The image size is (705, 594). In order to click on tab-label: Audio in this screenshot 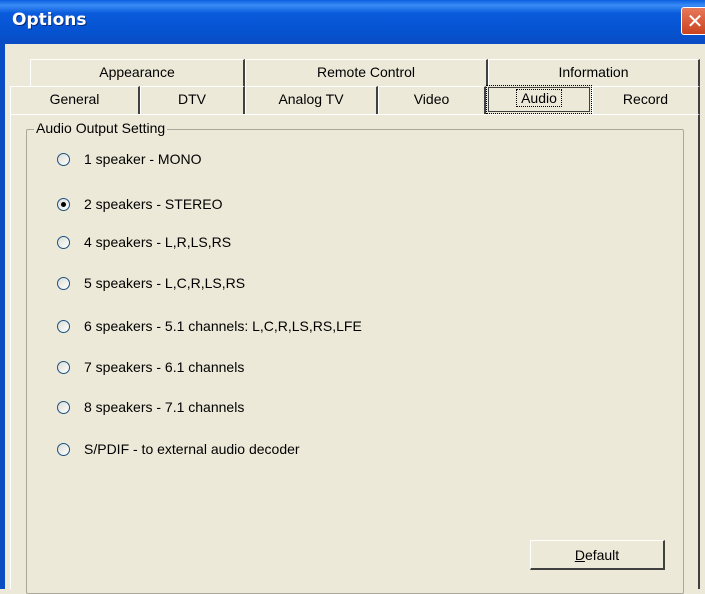, I will do `click(539, 98)`.